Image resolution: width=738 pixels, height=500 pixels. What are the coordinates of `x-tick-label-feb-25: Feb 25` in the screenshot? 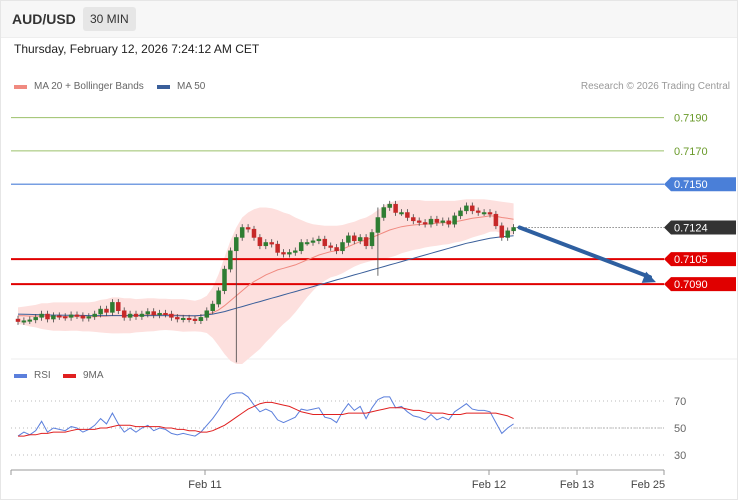 It's located at (648, 485).